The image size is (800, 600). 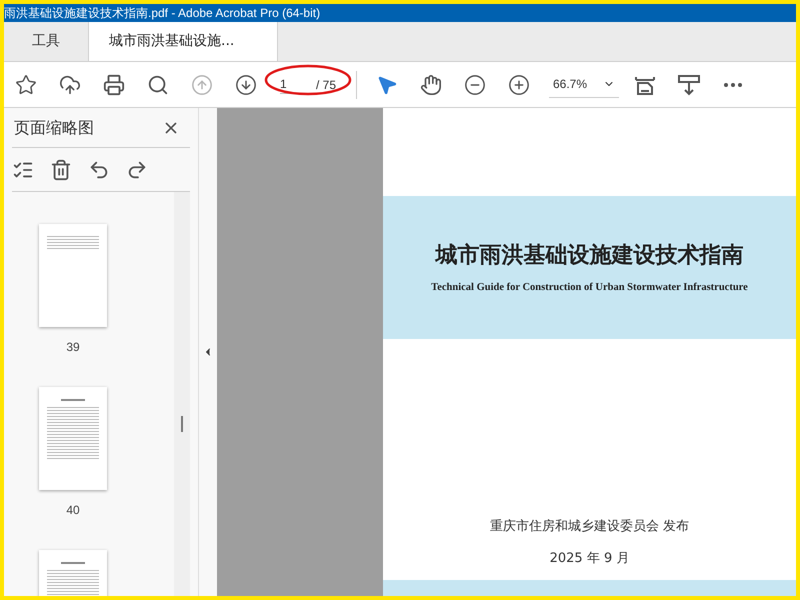 I want to click on star-icon, so click(x=26, y=85).